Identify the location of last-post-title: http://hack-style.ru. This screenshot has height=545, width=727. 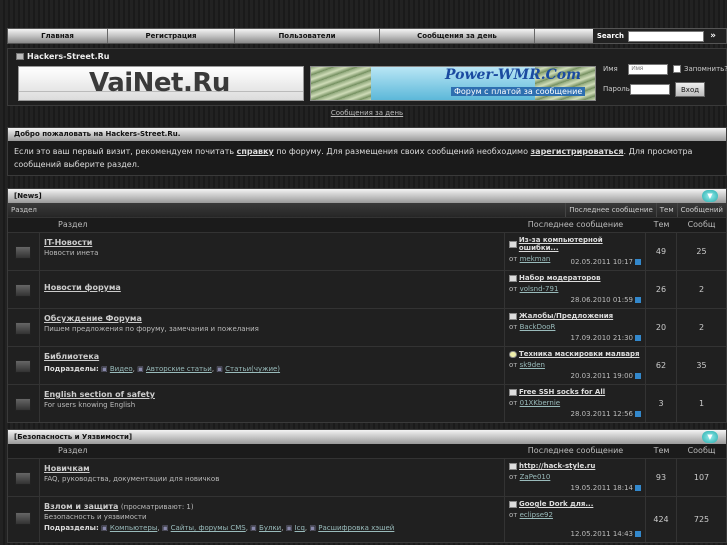
(575, 466).